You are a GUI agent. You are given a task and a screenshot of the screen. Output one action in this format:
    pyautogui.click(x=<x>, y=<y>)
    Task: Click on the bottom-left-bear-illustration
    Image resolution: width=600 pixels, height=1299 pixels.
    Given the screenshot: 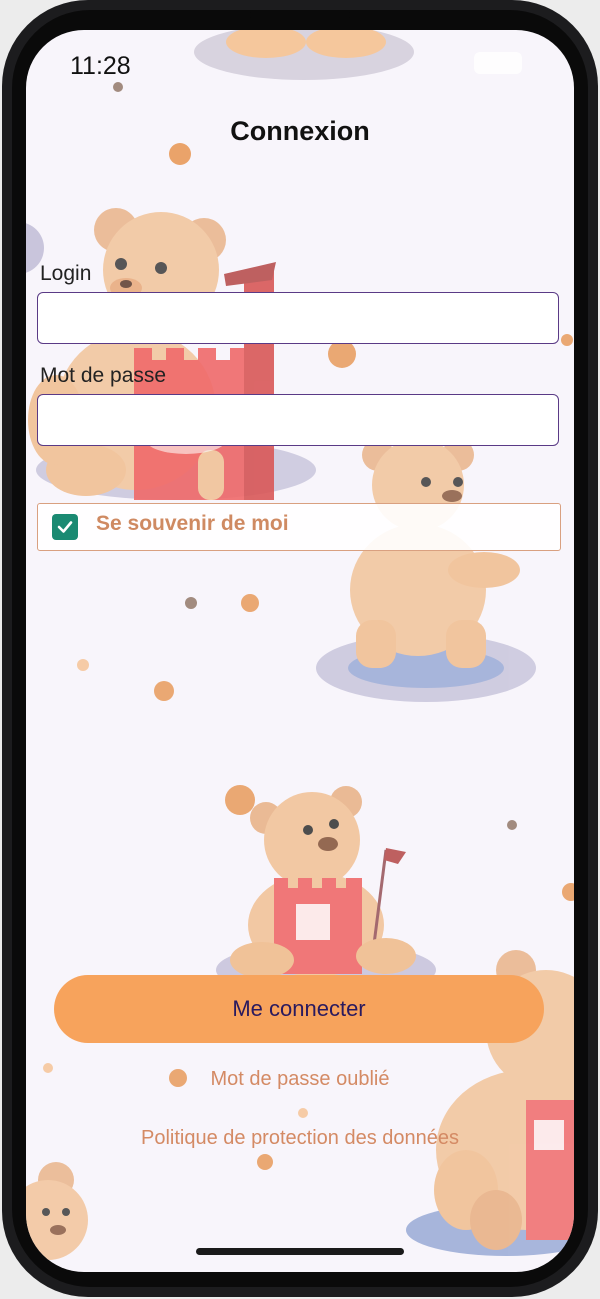 What is the action you would take?
    pyautogui.click(x=57, y=1211)
    